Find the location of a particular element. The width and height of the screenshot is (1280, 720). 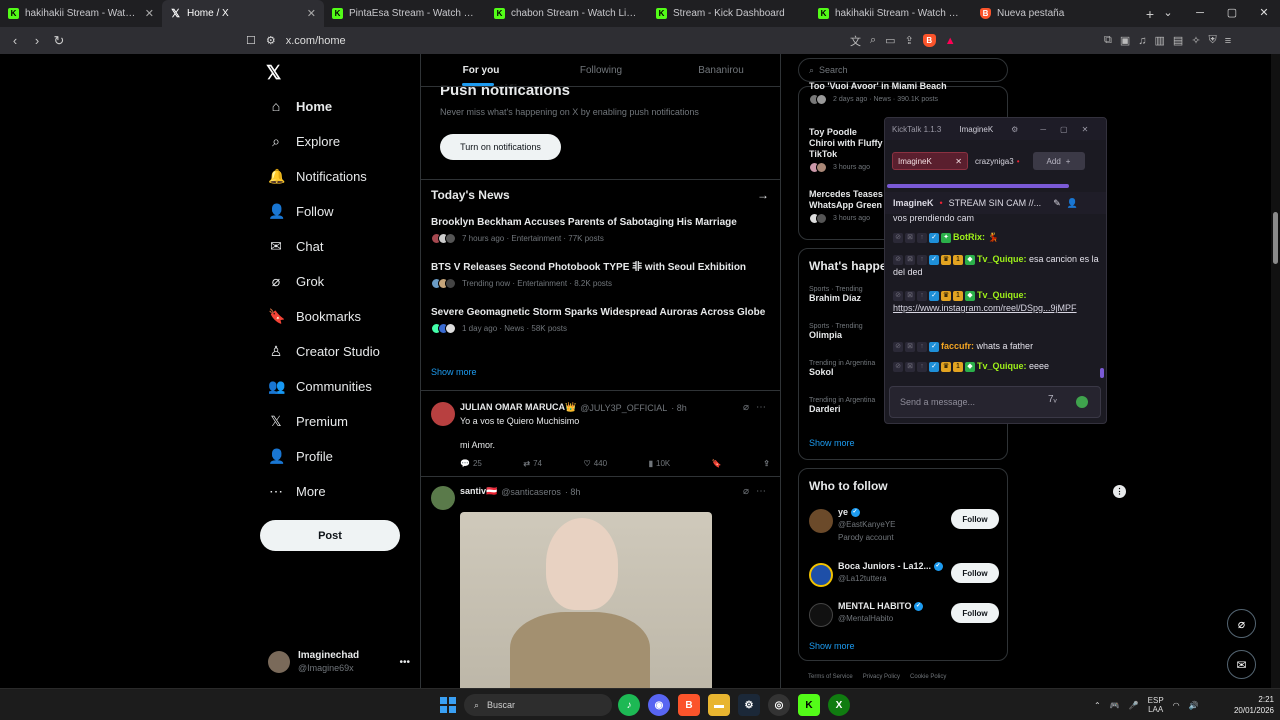

browser-tab: K Stream - Kick Dashboard is located at coordinates (729, 13).